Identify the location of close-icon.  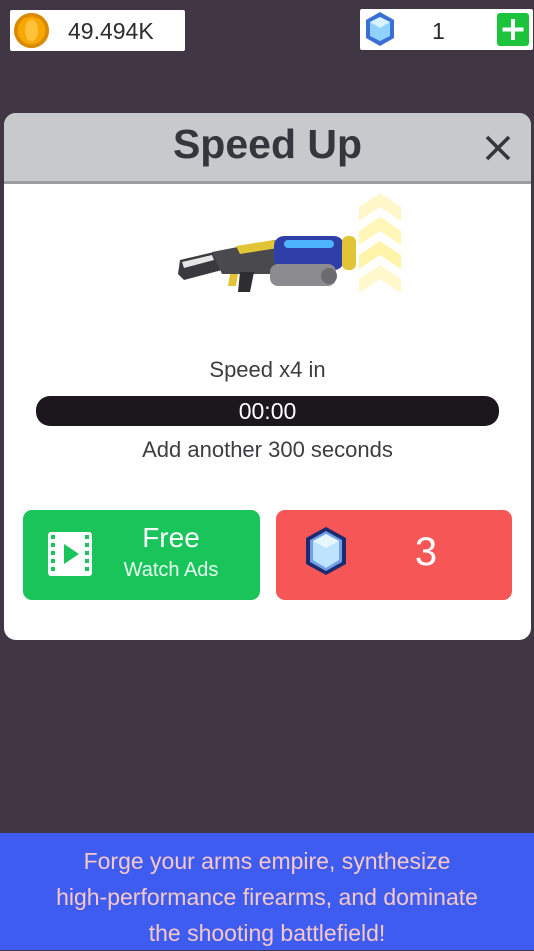
(498, 148).